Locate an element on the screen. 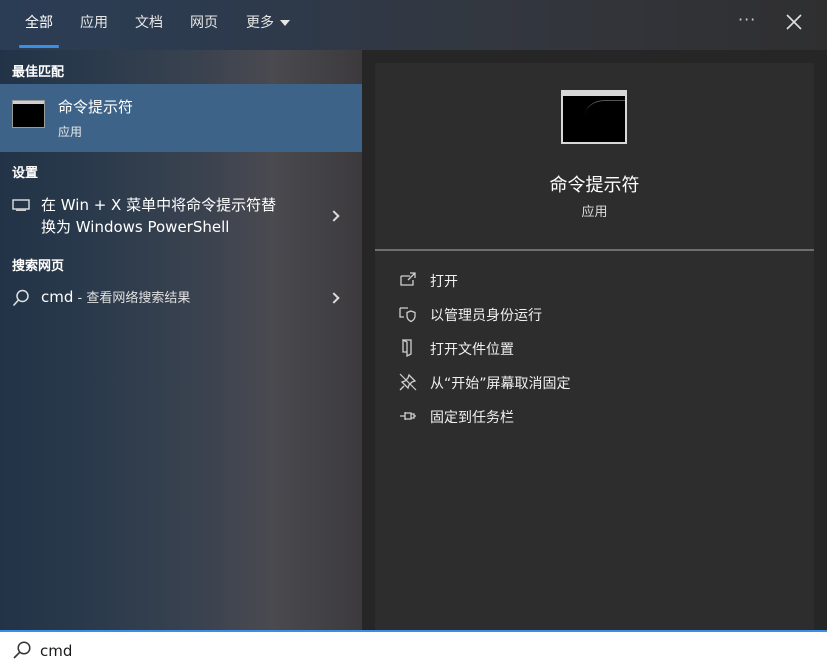 This screenshot has height=669, width=827. tab-documents: 文档 is located at coordinates (149, 25).